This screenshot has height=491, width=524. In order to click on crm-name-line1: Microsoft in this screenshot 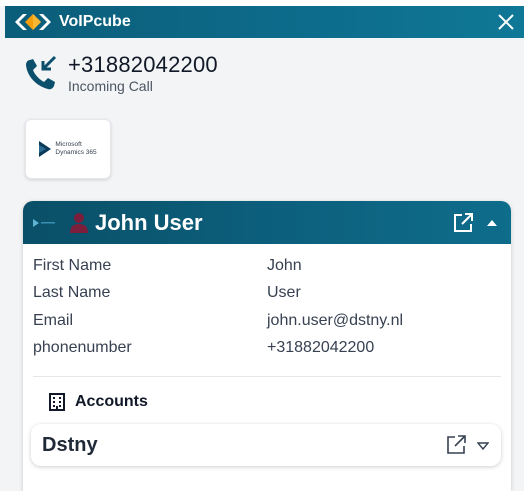, I will do `click(68, 144)`.